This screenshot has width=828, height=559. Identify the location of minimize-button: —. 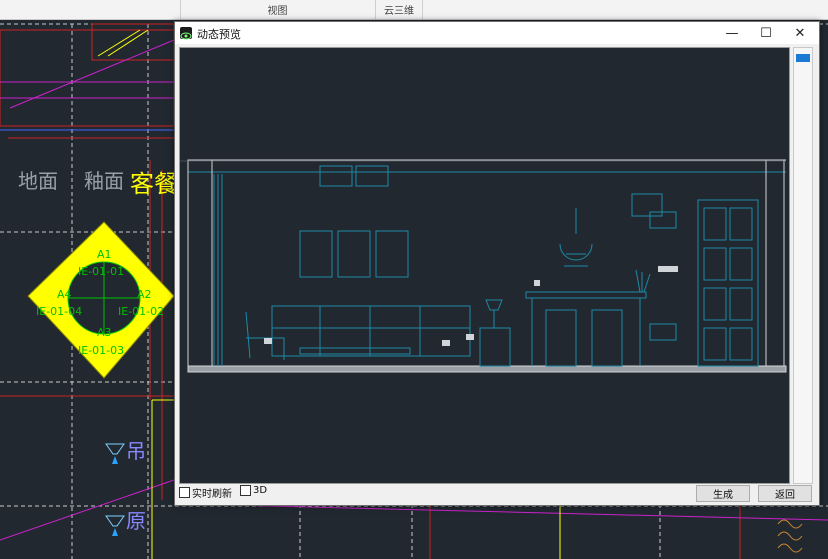
(732, 33).